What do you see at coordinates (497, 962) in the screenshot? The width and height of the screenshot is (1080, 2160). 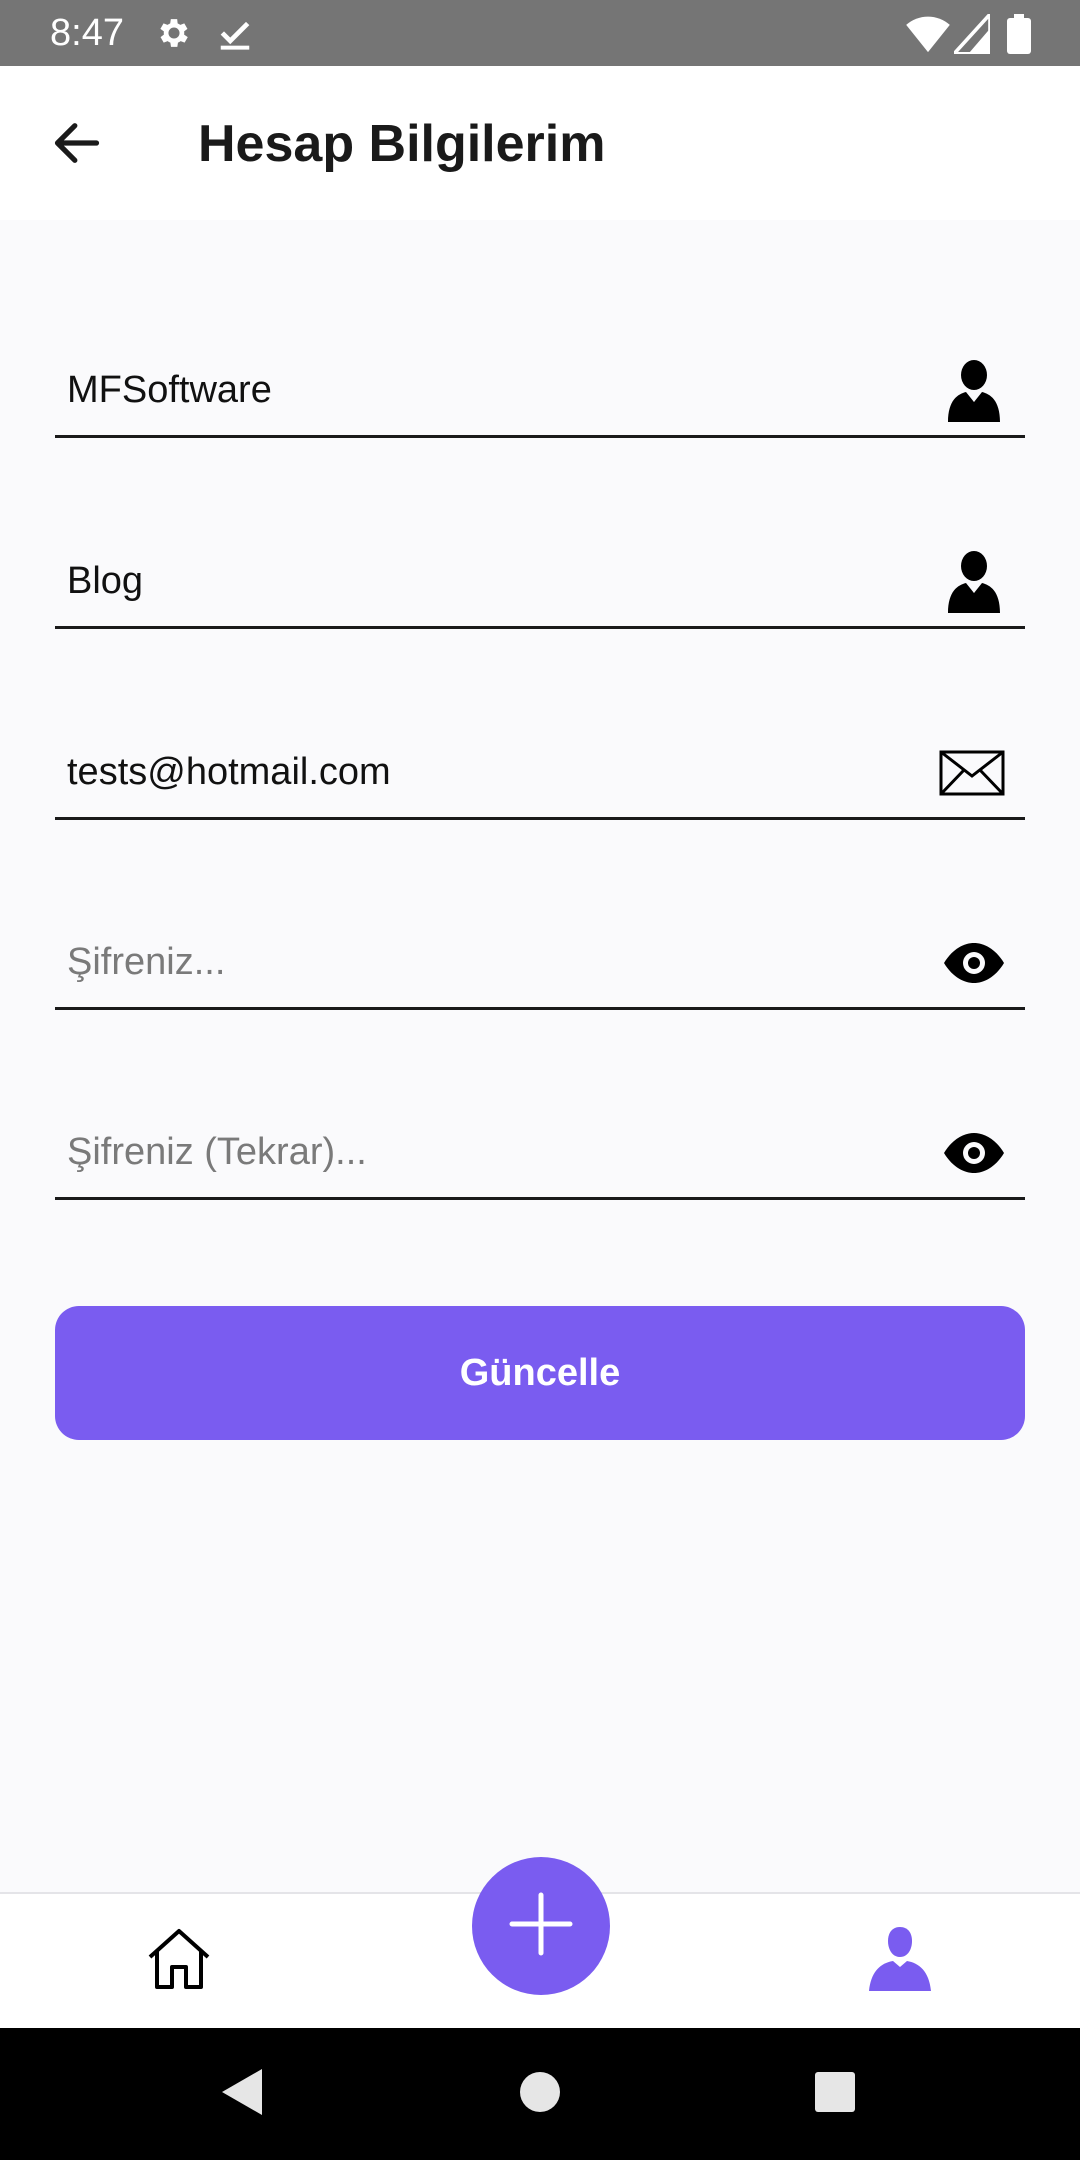 I see `password-input` at bounding box center [497, 962].